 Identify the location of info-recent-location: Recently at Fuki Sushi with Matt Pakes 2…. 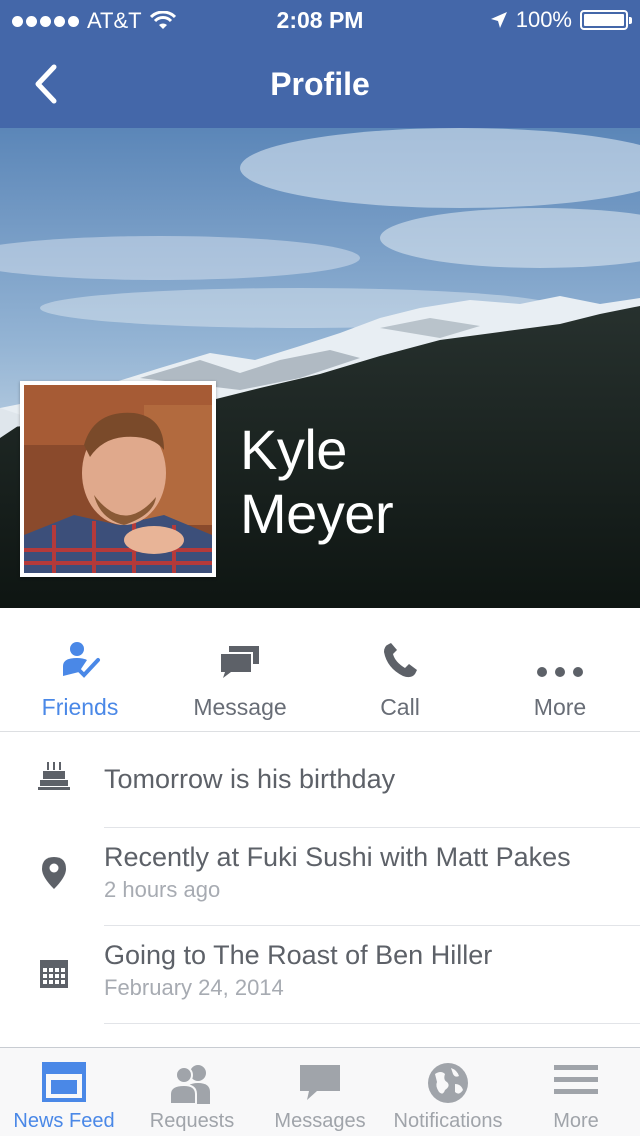
(320, 877).